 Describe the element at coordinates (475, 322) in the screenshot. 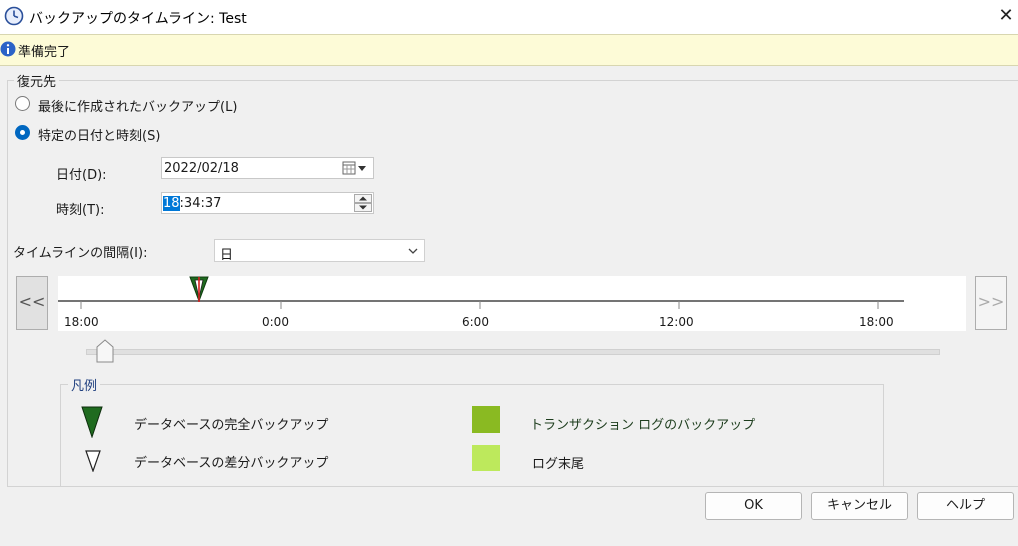

I see `tick-label: 6:00` at that location.